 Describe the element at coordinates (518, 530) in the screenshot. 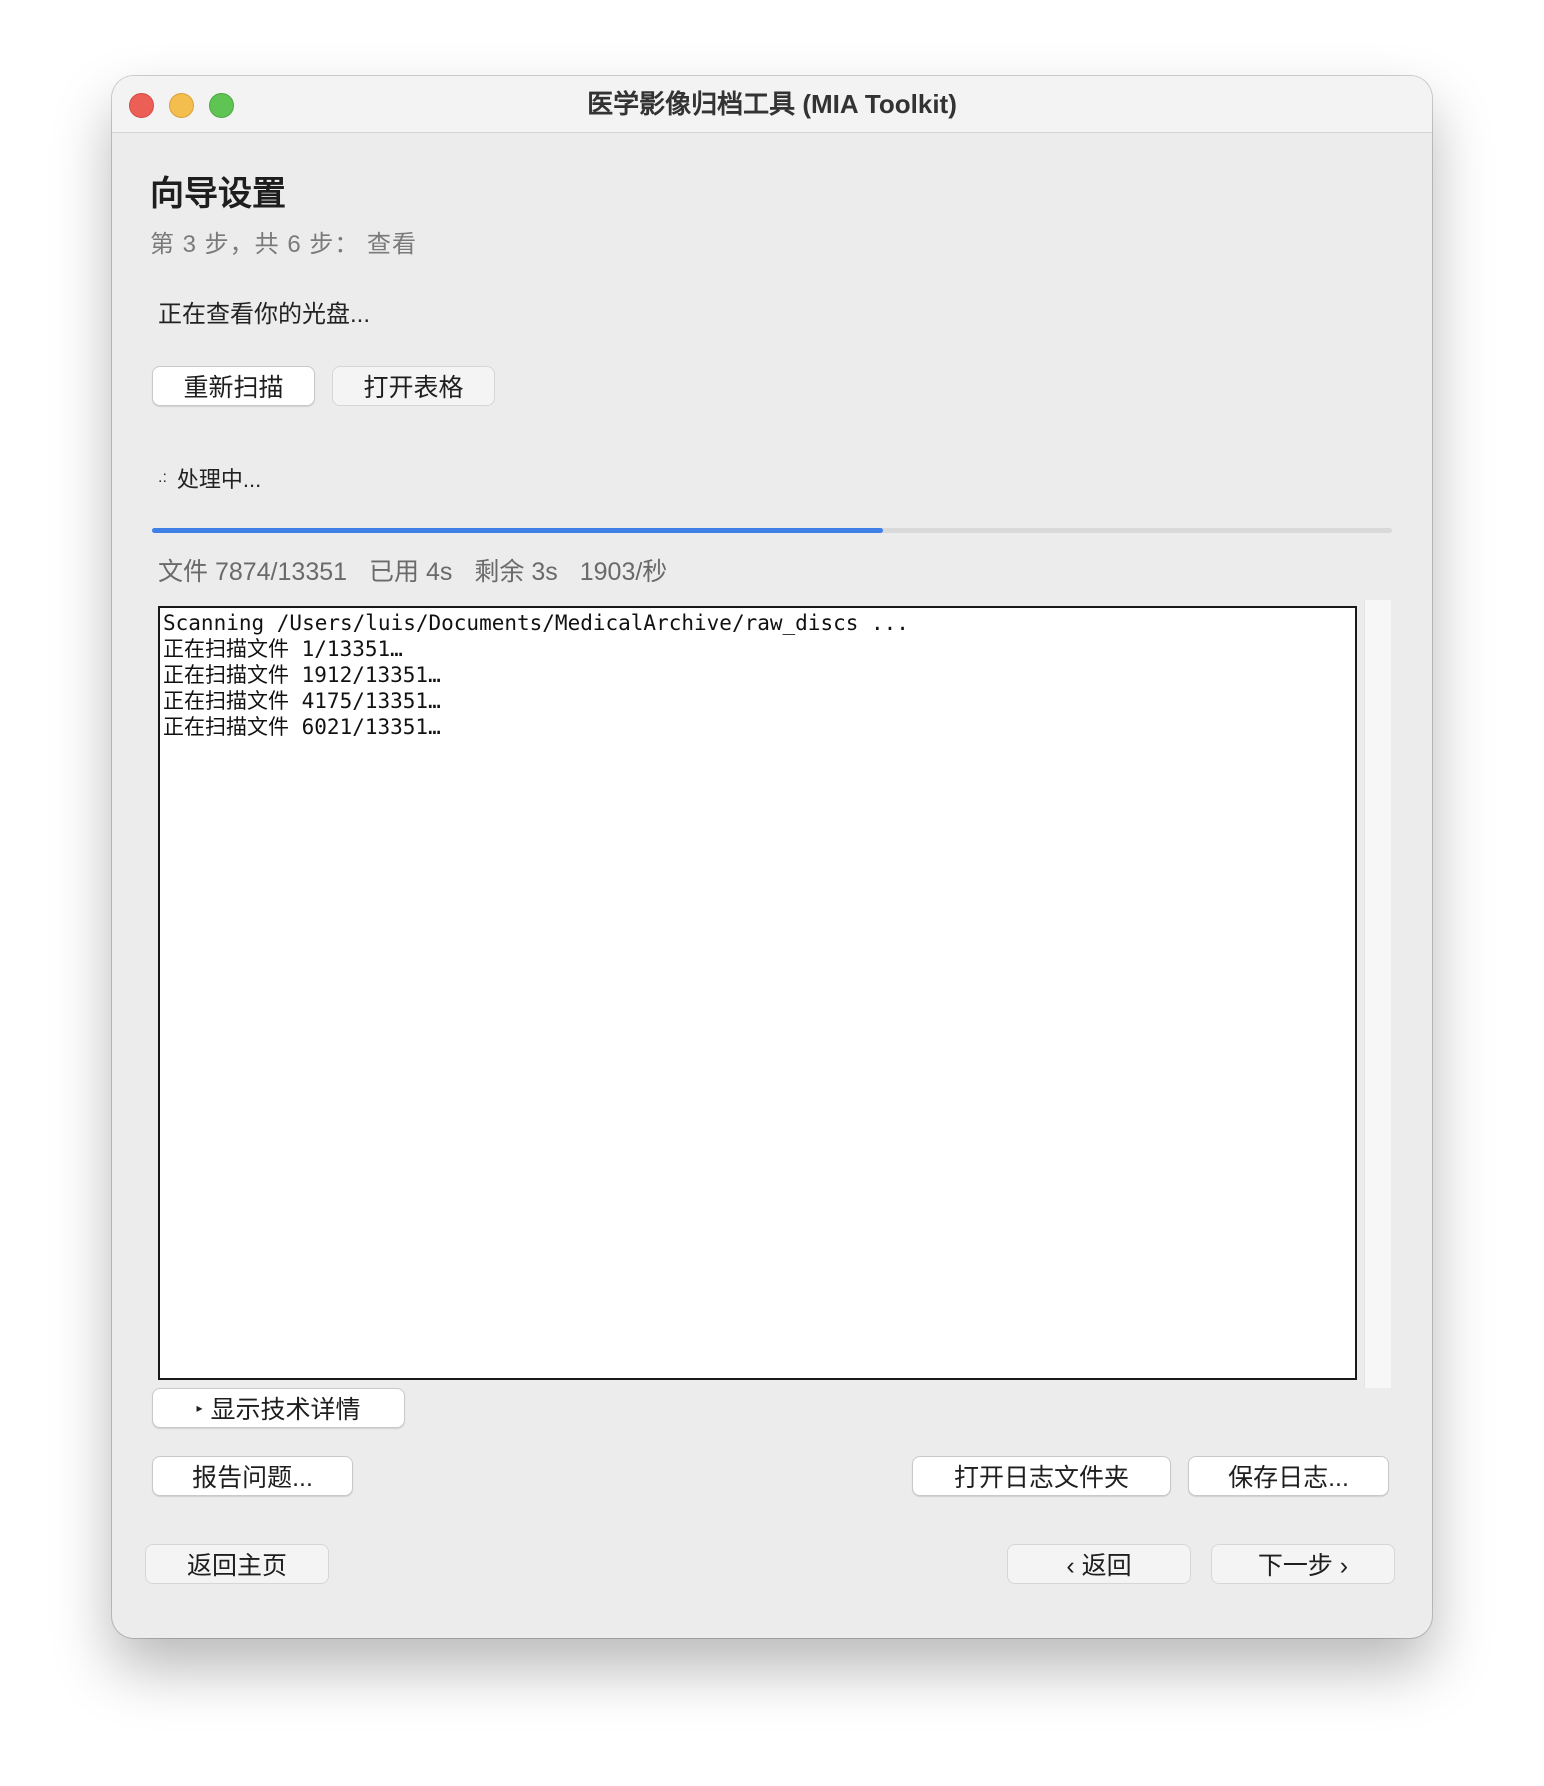

I see `progress-bar-fill` at that location.